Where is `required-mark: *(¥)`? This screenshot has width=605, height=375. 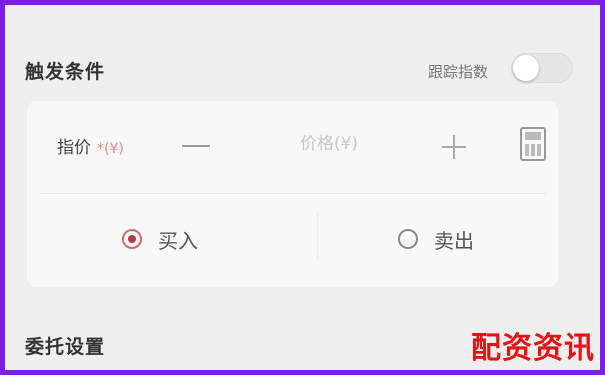
required-mark: *(¥) is located at coordinates (110, 149).